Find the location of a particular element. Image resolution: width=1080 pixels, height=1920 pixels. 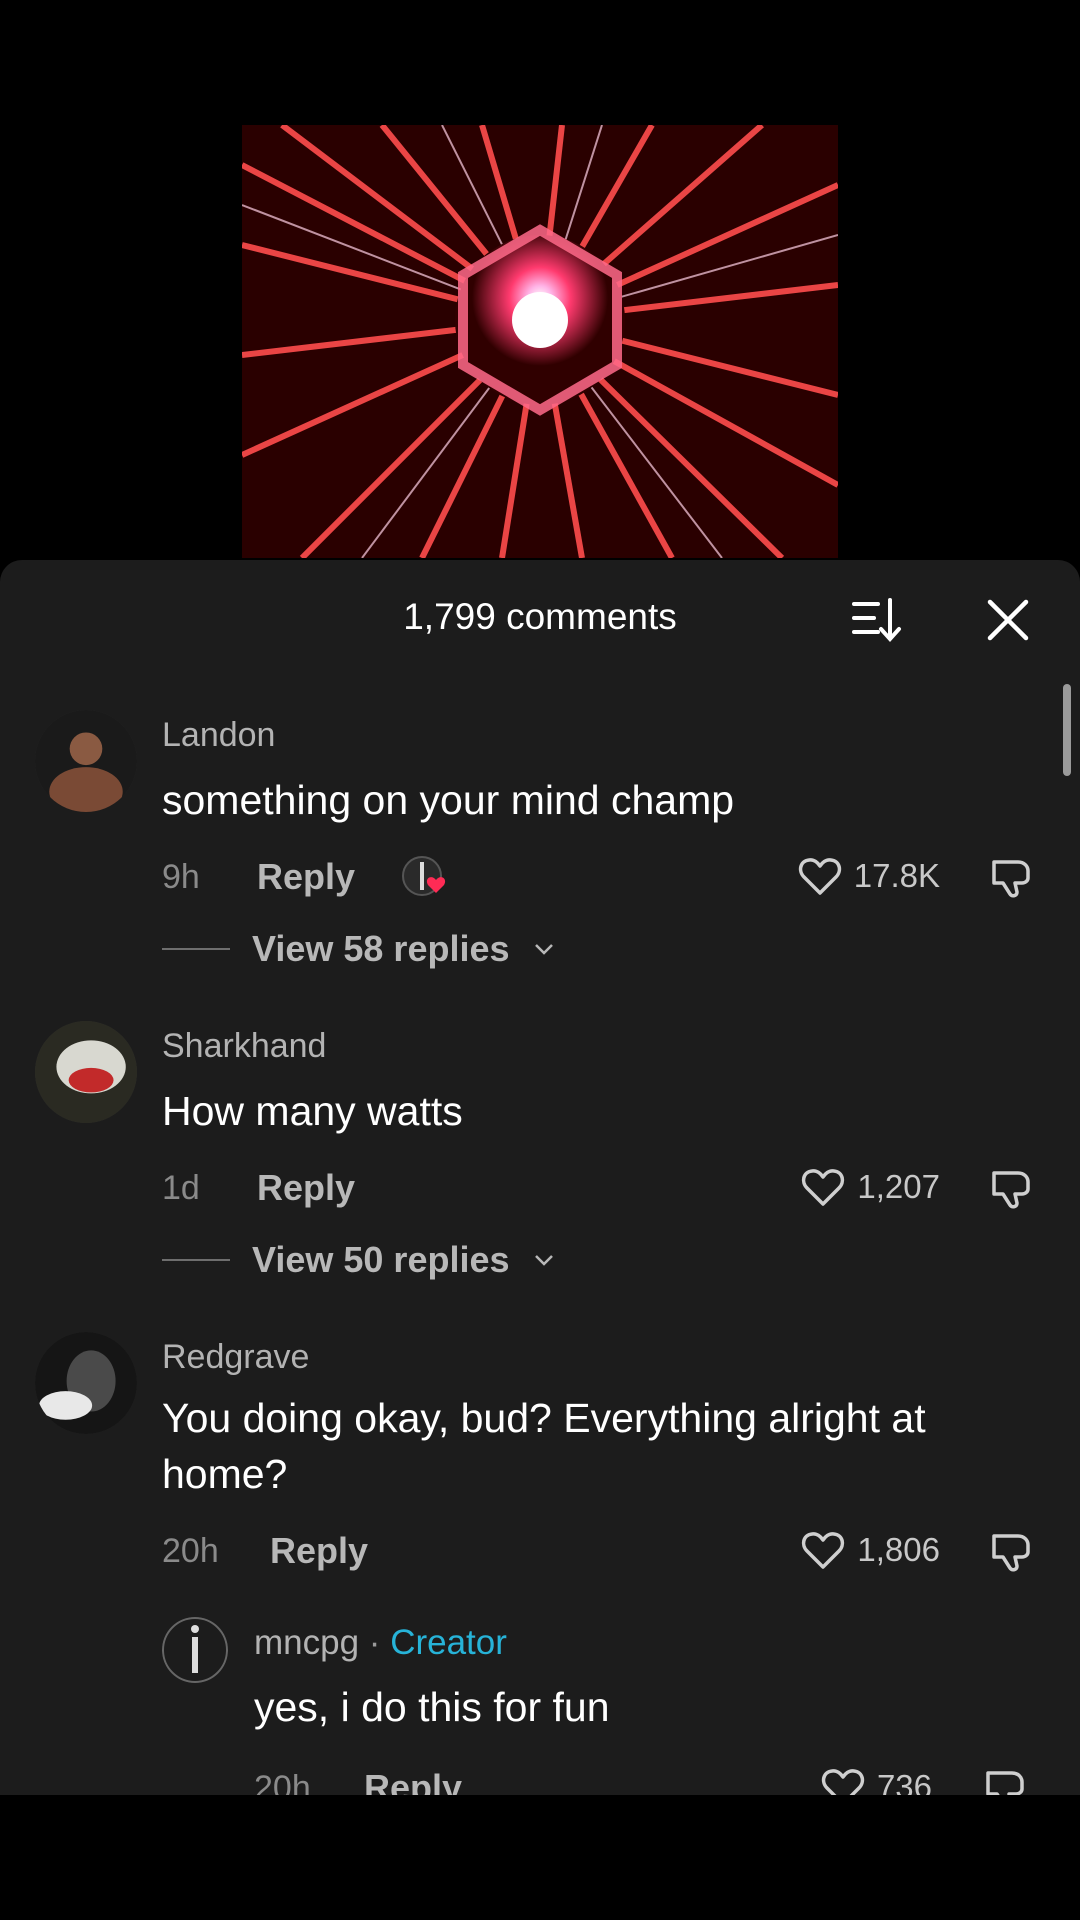

video-preview is located at coordinates (540, 341).